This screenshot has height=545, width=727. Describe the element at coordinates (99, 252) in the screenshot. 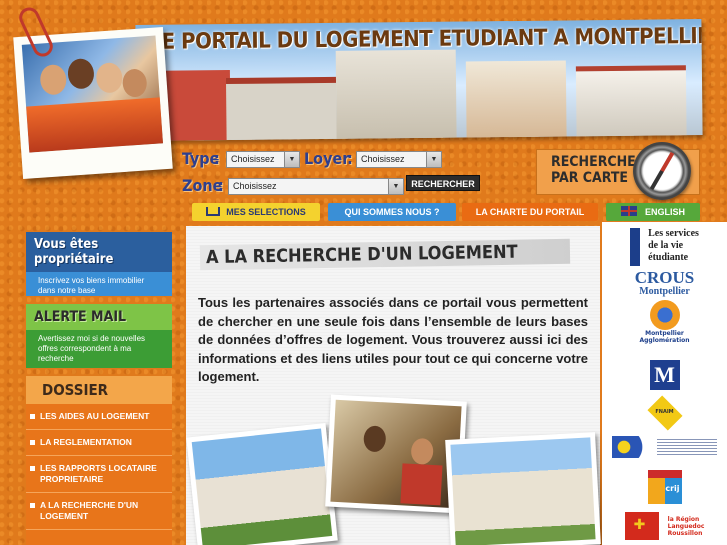

I see `owner-box-title: Vous êtes propriétaire` at that location.